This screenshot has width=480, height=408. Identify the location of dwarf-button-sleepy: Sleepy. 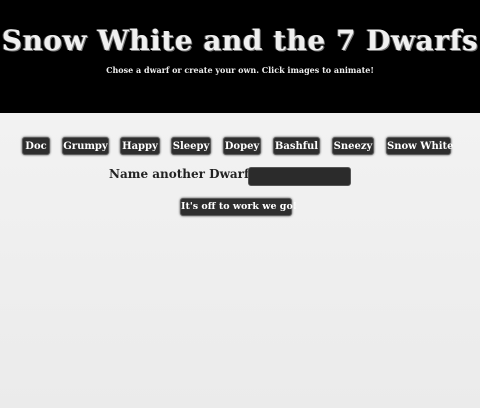
(191, 146).